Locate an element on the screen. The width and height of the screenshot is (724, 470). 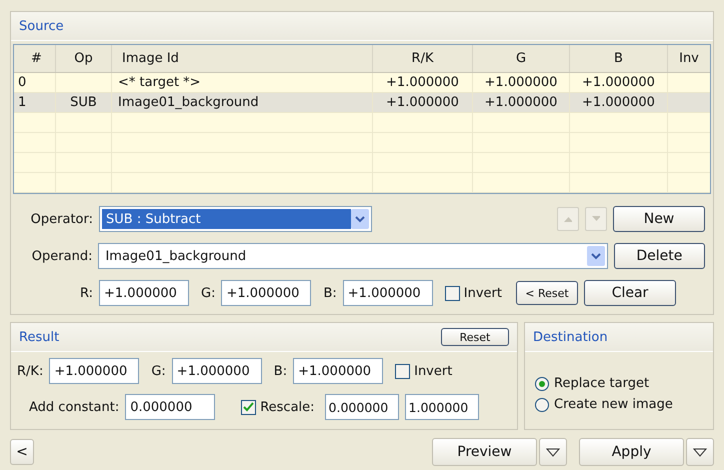
apply-button: Apply is located at coordinates (631, 452).